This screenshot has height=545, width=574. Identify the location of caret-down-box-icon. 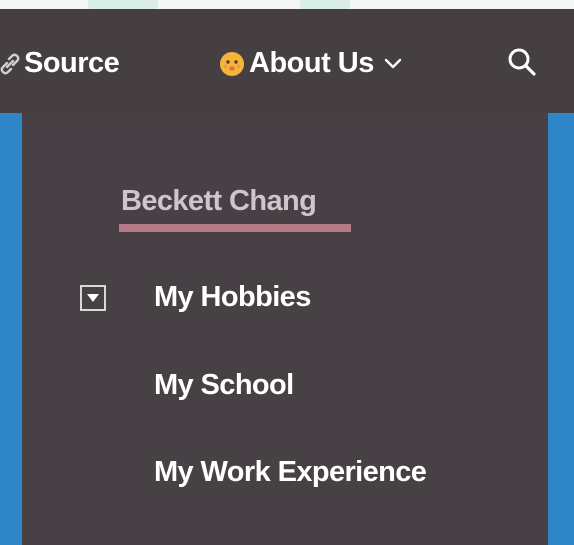
(93, 298).